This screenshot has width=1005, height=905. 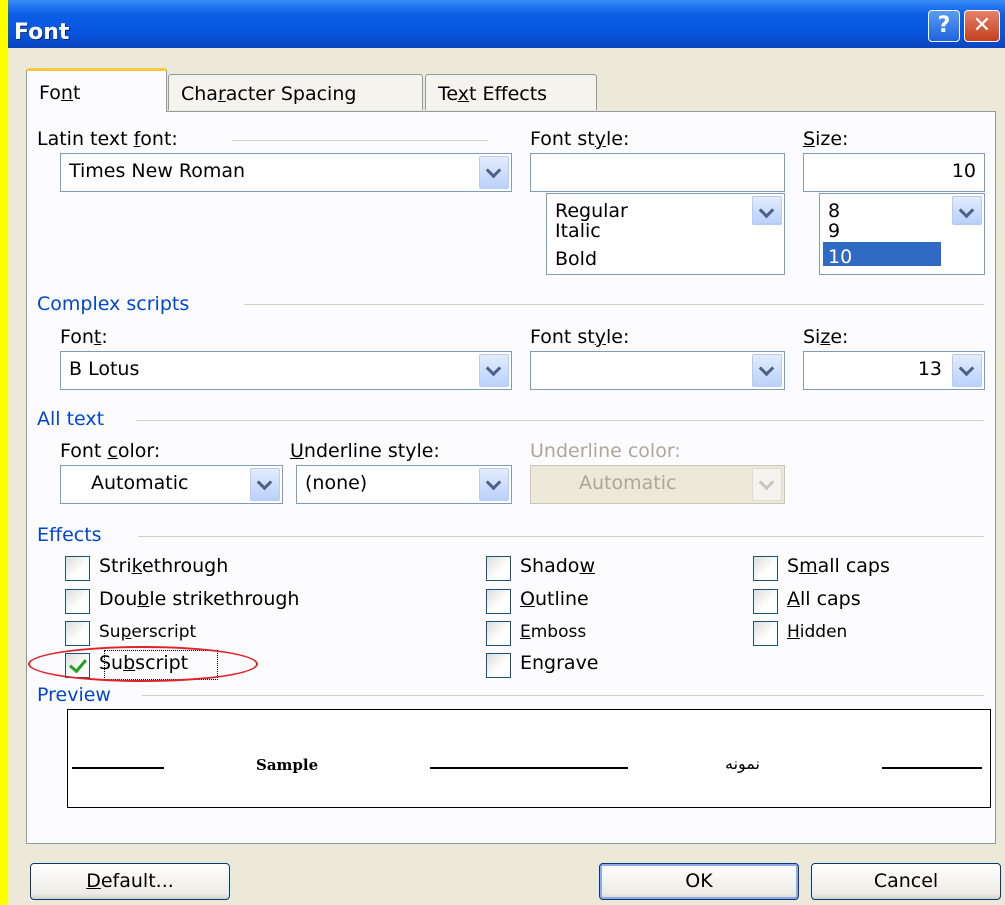 I want to click on shadow-label: Shadow, so click(x=557, y=566).